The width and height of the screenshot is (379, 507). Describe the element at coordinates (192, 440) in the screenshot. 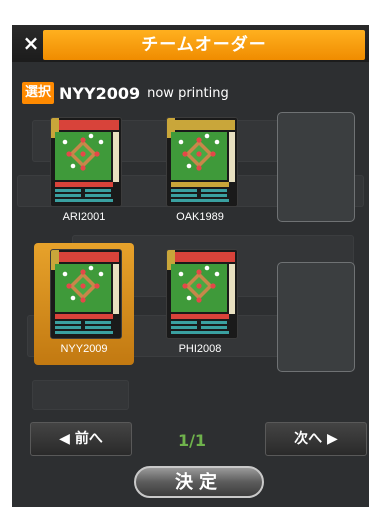

I see `page-indicator: 1/1` at that location.